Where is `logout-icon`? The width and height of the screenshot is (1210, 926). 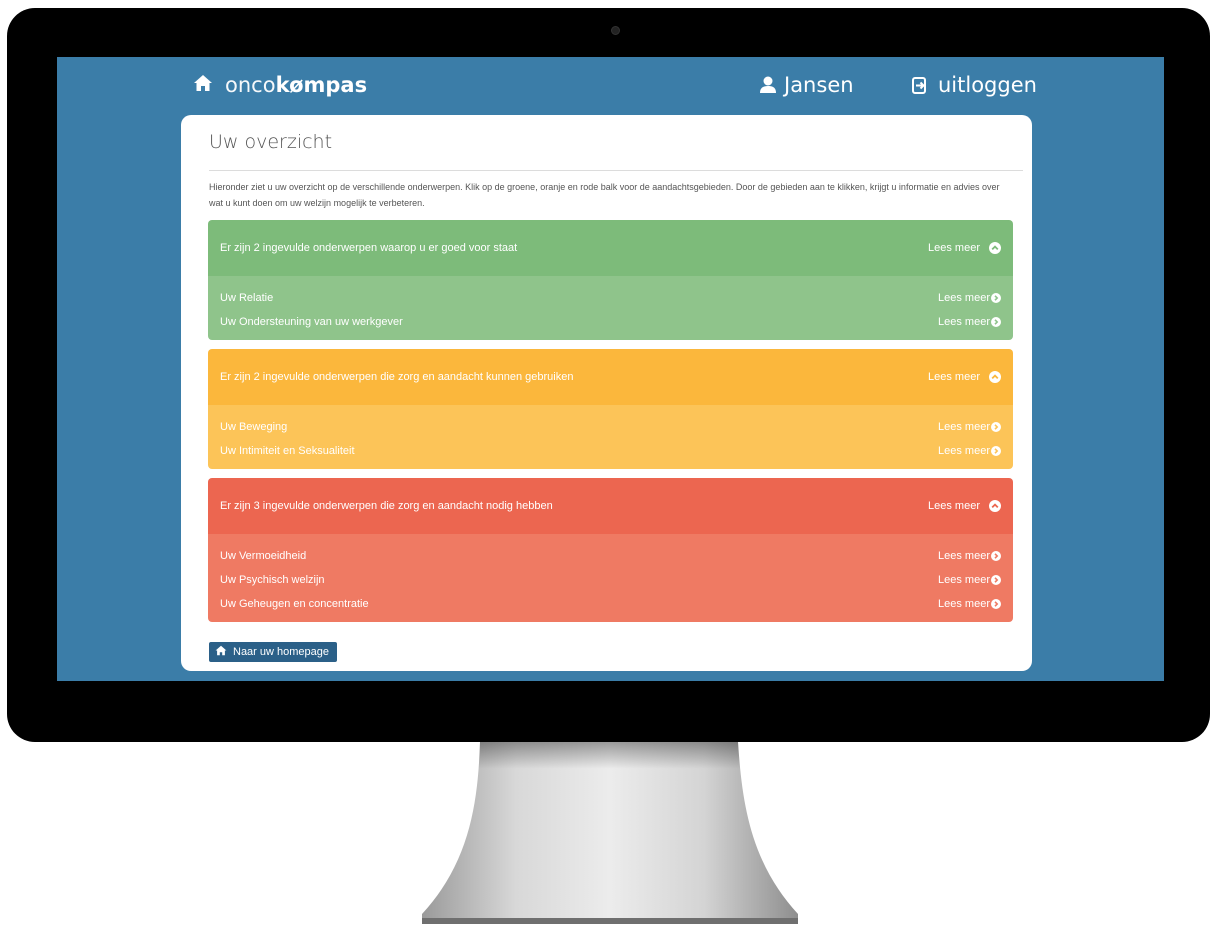 logout-icon is located at coordinates (919, 85).